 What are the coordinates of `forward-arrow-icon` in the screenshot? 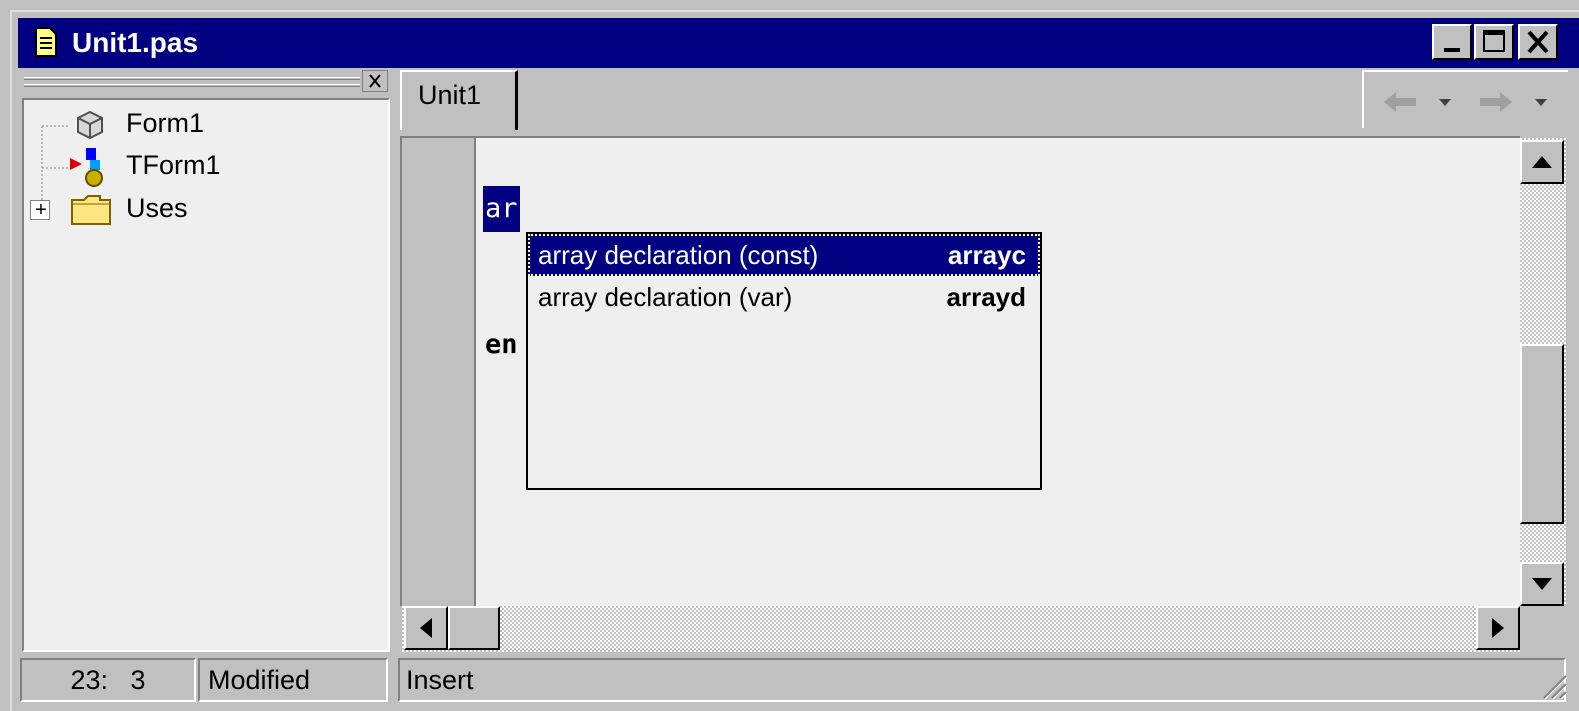 It's located at (1496, 102).